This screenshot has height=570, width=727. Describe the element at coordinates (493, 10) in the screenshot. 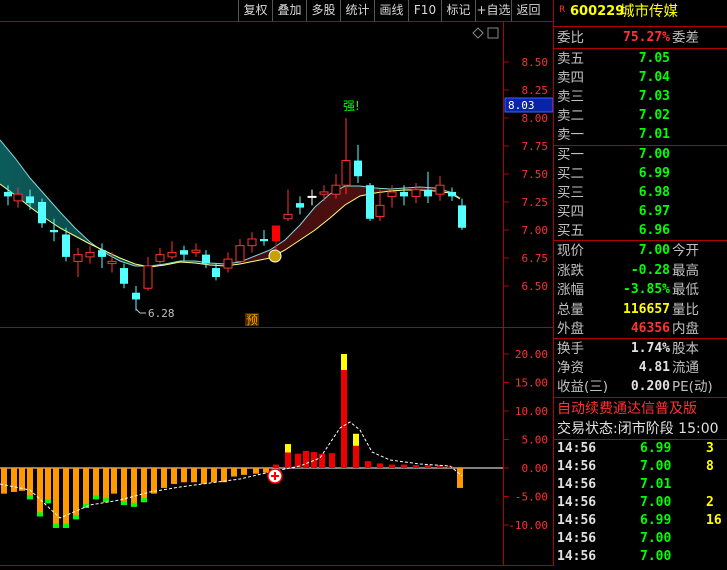

I see `toolbar-button-7: +自选` at that location.